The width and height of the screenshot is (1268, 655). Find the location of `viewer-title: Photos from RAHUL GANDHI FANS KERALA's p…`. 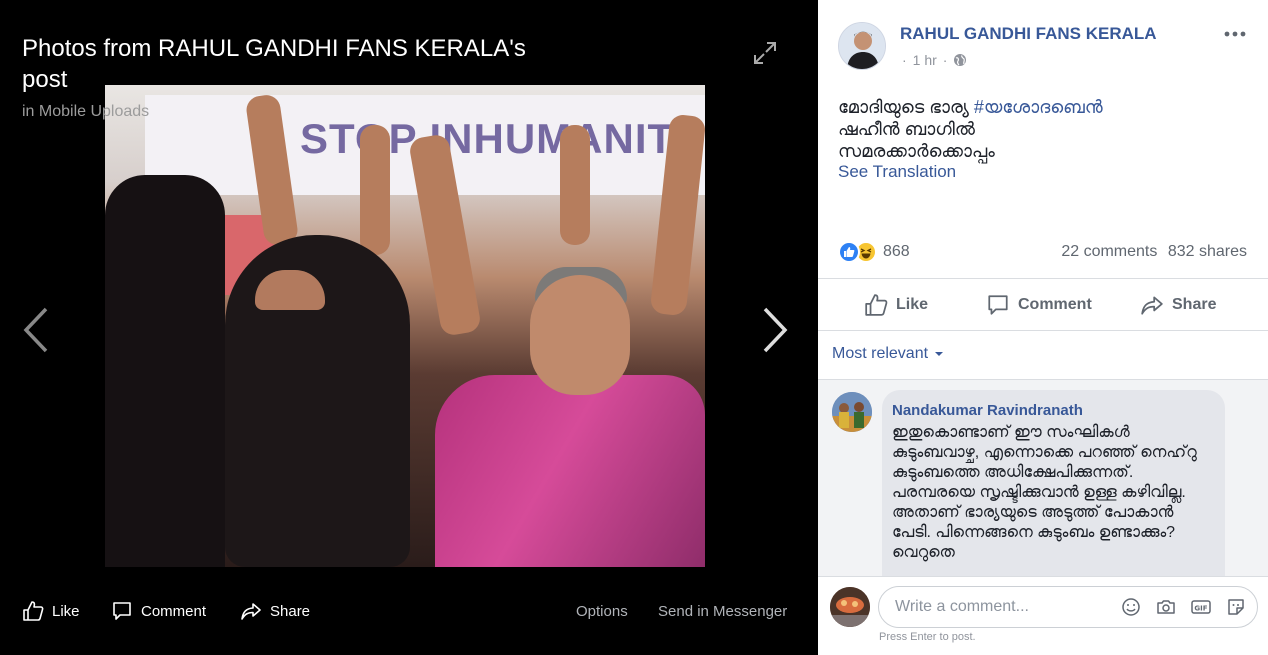

viewer-title: Photos from RAHUL GANDHI FANS KERALA's p… is located at coordinates (274, 64).